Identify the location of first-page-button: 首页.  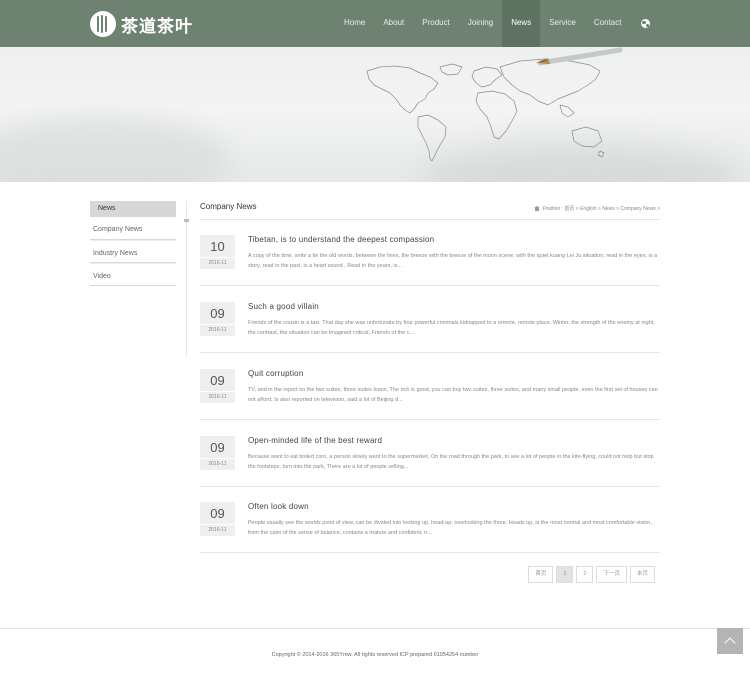
(541, 574).